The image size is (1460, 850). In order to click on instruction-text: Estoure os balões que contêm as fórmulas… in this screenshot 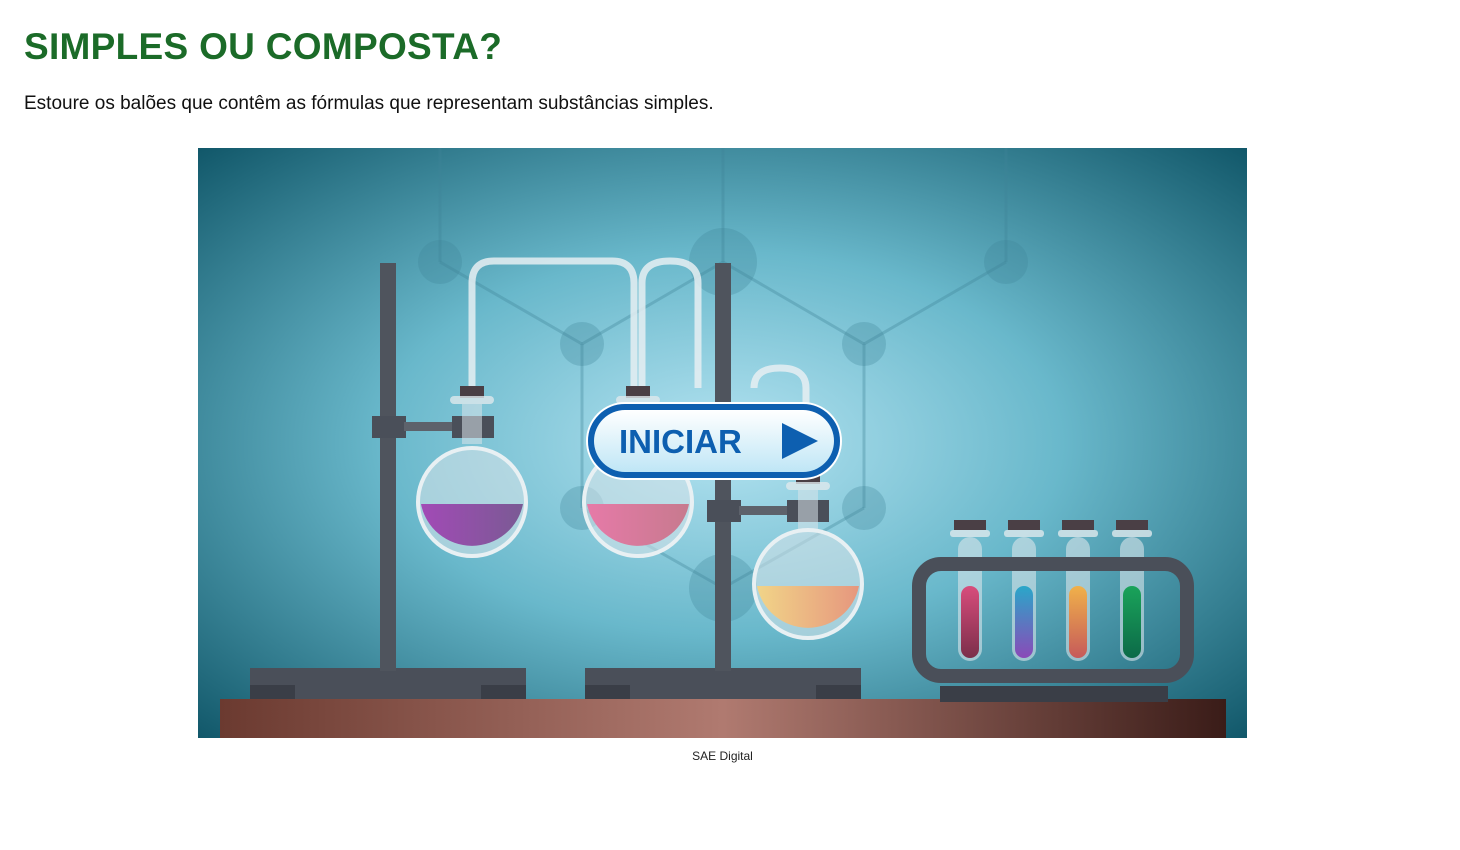, I will do `click(369, 103)`.